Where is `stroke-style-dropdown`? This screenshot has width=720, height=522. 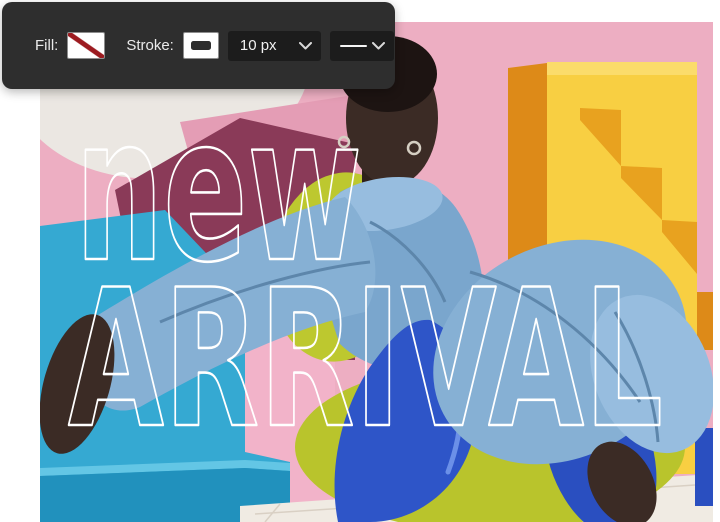
stroke-style-dropdown is located at coordinates (361, 45).